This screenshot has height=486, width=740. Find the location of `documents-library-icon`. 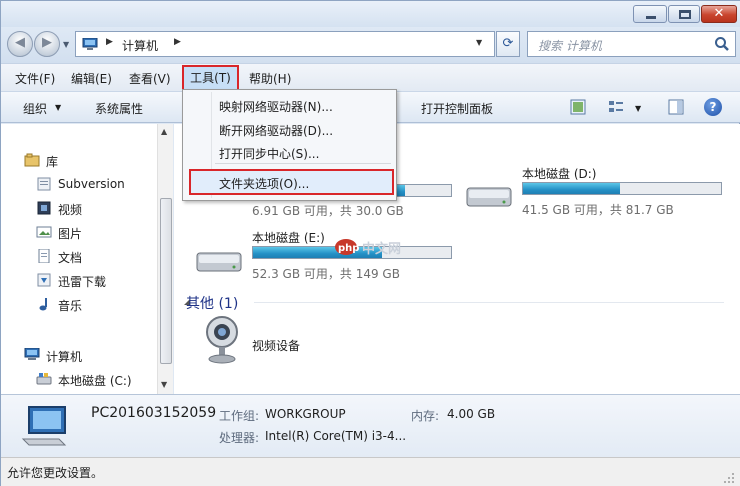

documents-library-icon is located at coordinates (44, 256).